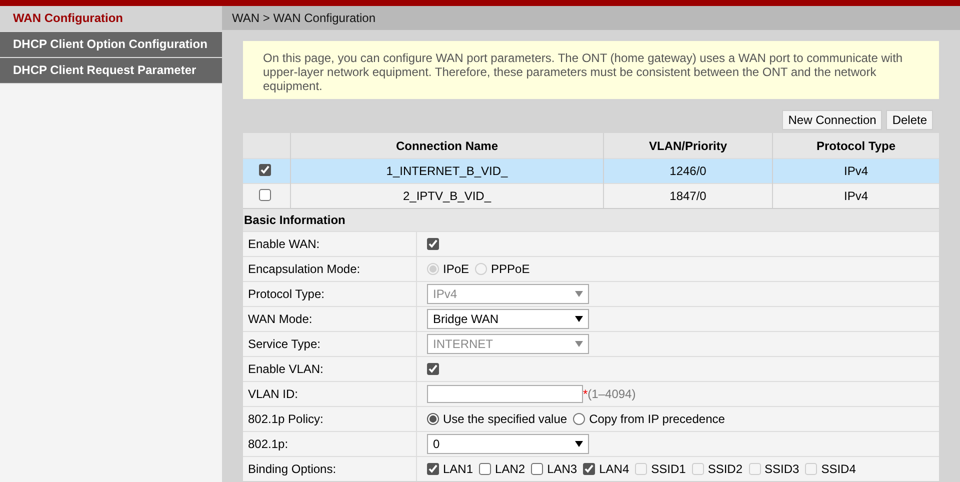 This screenshot has height=482, width=960. What do you see at coordinates (612, 394) in the screenshot?
I see `range-hint: (1–4094)` at bounding box center [612, 394].